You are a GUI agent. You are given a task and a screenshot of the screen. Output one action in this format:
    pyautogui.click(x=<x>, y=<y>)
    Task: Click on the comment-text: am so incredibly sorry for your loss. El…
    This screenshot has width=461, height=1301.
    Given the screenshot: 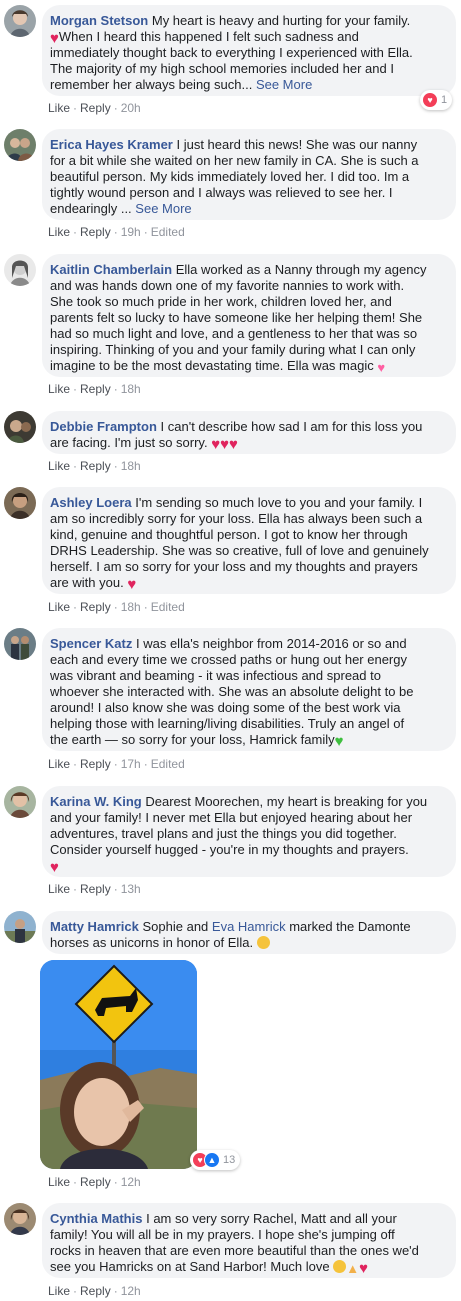 What is the action you would take?
    pyautogui.click(x=236, y=518)
    